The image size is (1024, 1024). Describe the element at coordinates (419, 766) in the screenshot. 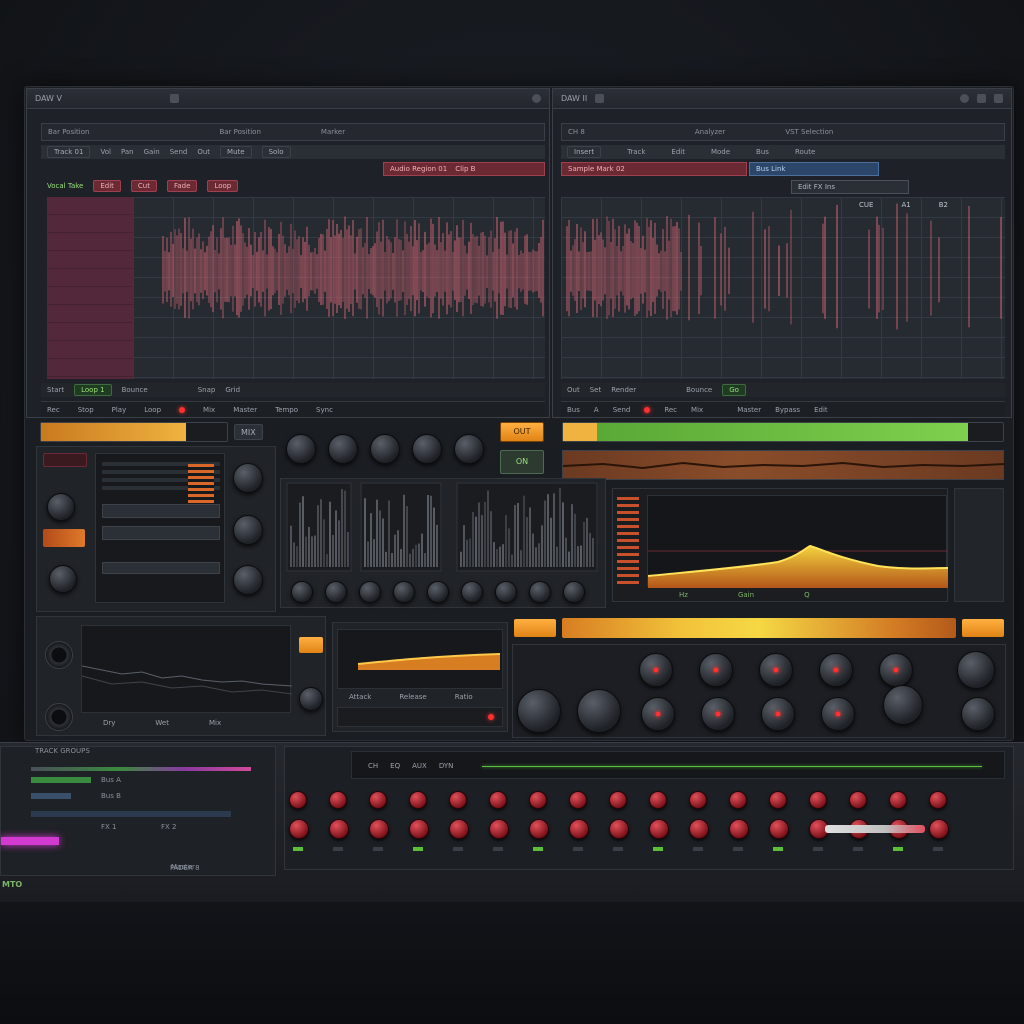

I see `console-tab: AUX` at that location.